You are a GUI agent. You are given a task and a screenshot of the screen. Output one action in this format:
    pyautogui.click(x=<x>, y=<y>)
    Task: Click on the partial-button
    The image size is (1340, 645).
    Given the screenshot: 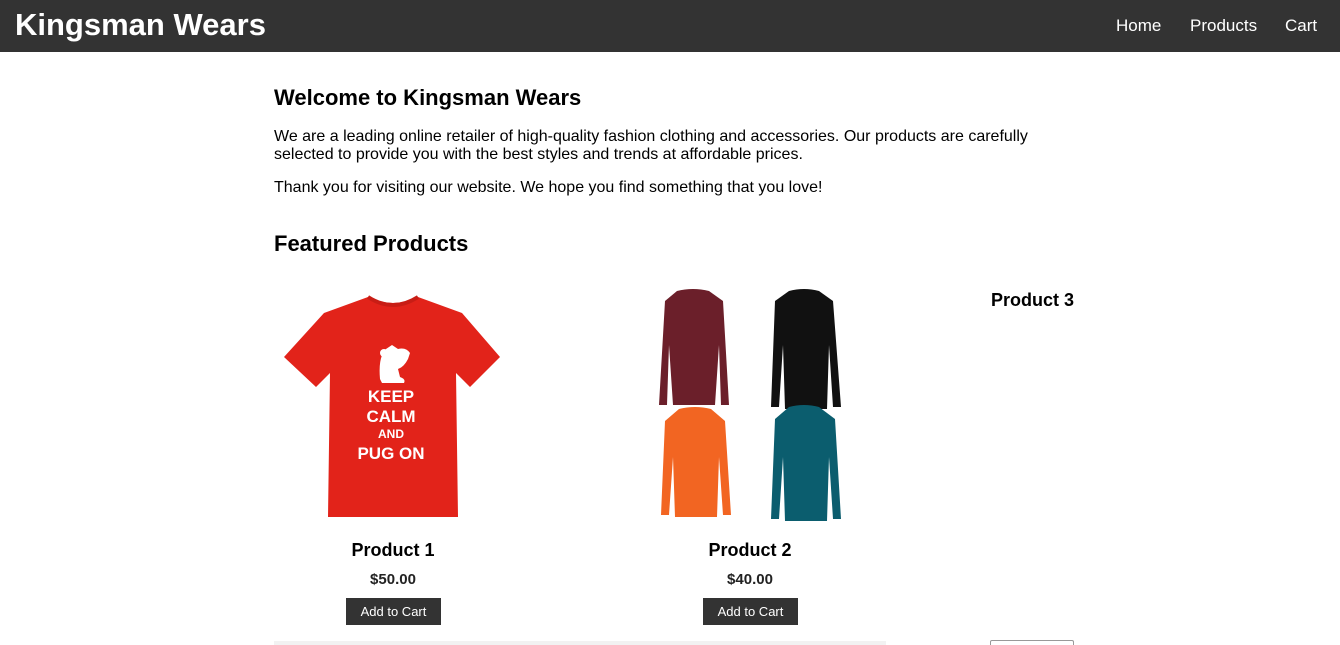 What is the action you would take?
    pyautogui.click(x=1032, y=642)
    